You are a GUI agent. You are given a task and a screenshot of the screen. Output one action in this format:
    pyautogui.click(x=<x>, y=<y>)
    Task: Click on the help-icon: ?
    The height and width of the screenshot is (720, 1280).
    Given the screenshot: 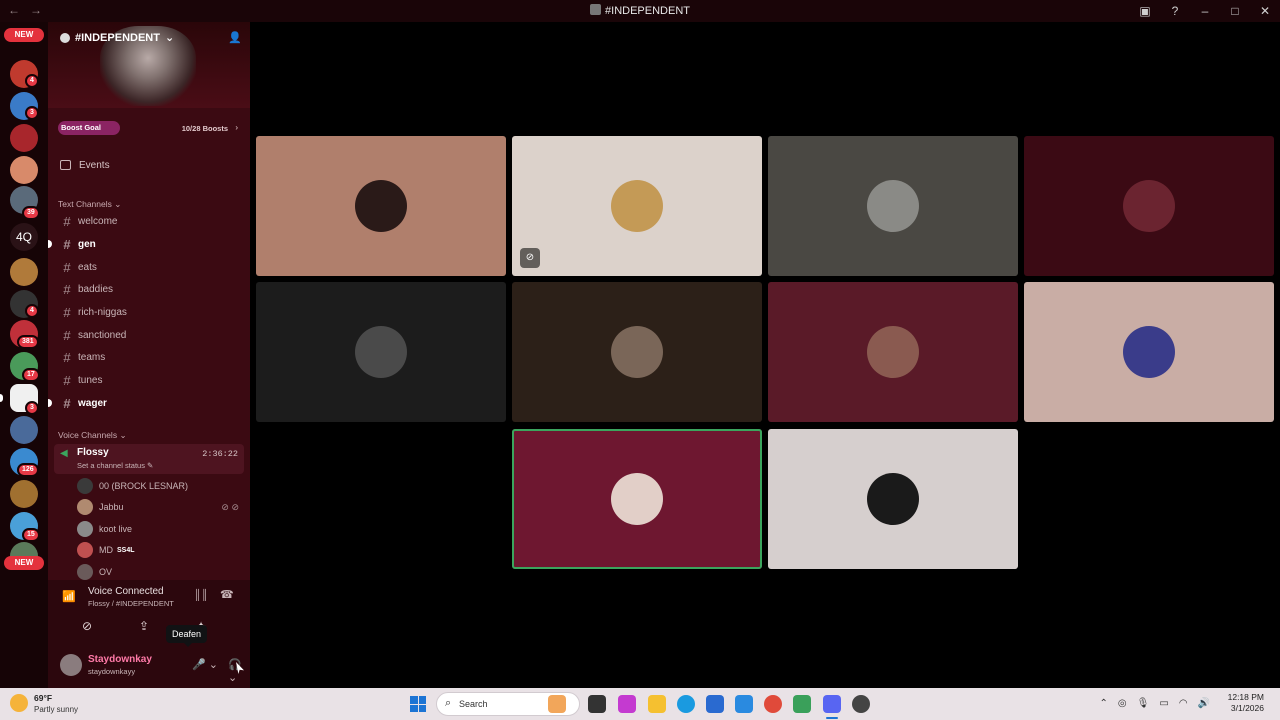 What is the action you would take?
    pyautogui.click(x=1175, y=11)
    